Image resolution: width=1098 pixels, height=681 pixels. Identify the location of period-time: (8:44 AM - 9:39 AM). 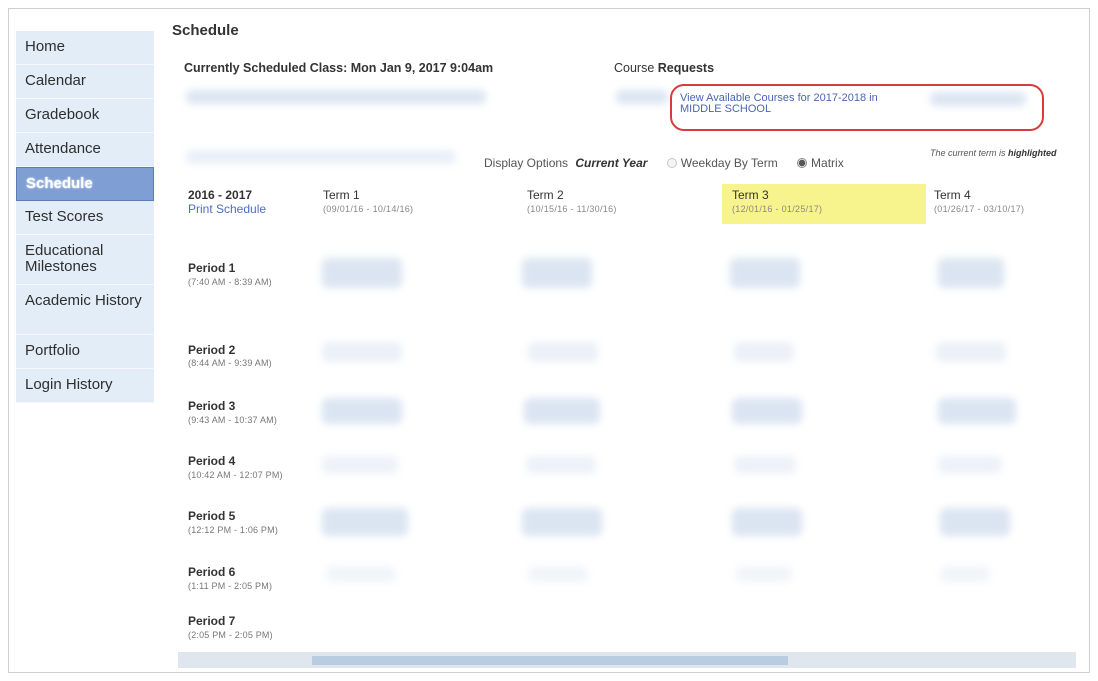
(230, 363).